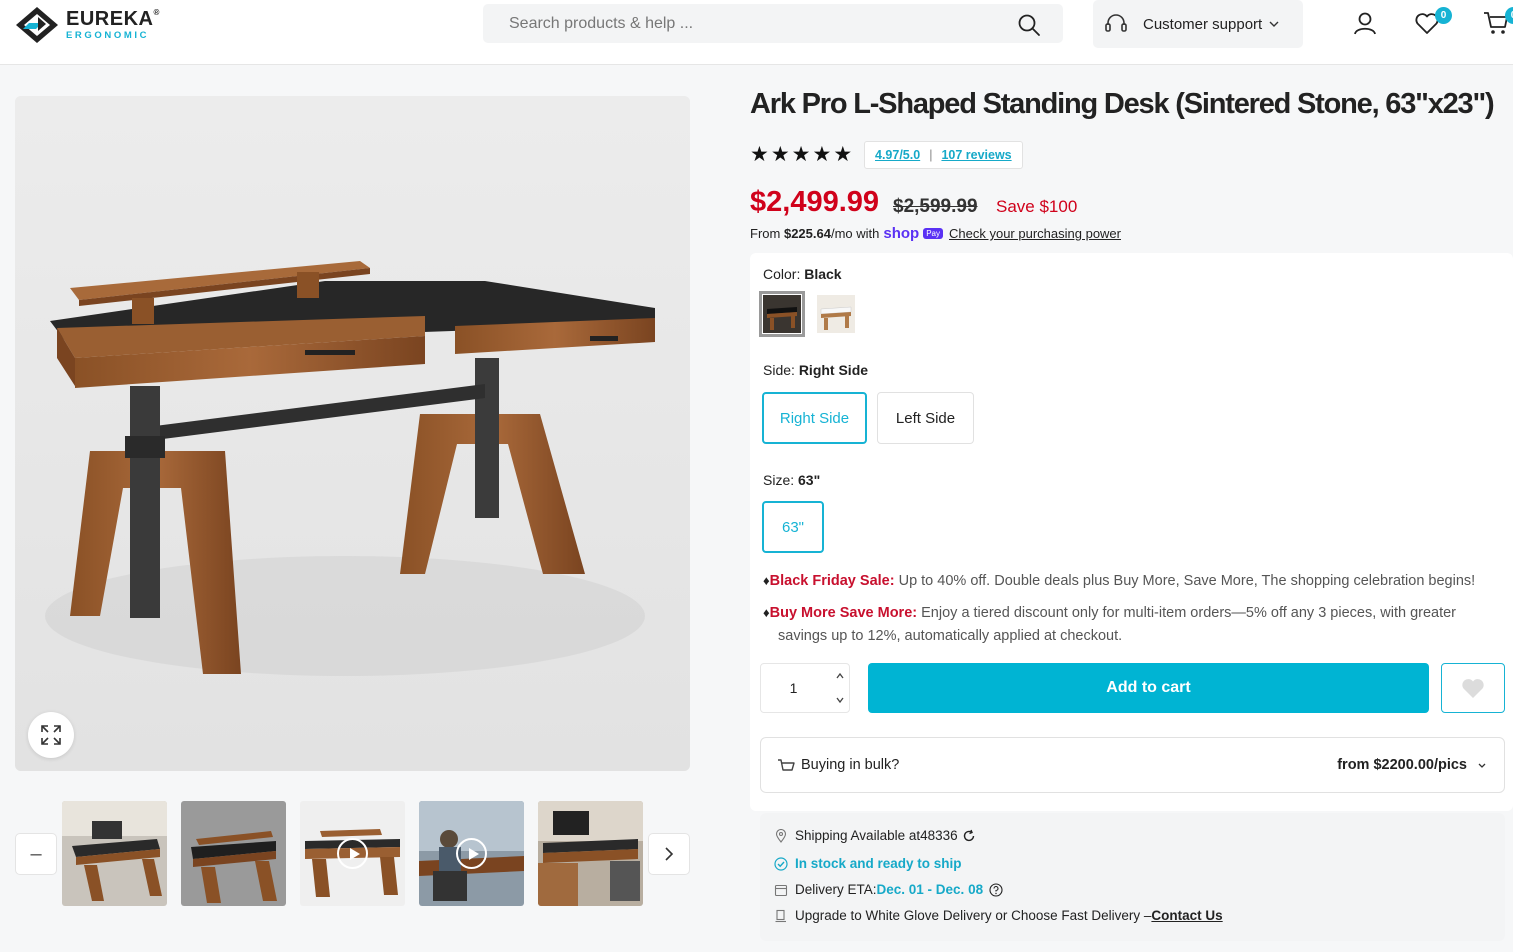 The image size is (1513, 952). What do you see at coordinates (832, 581) in the screenshot?
I see `promo-title: Black Friday Sale:` at bounding box center [832, 581].